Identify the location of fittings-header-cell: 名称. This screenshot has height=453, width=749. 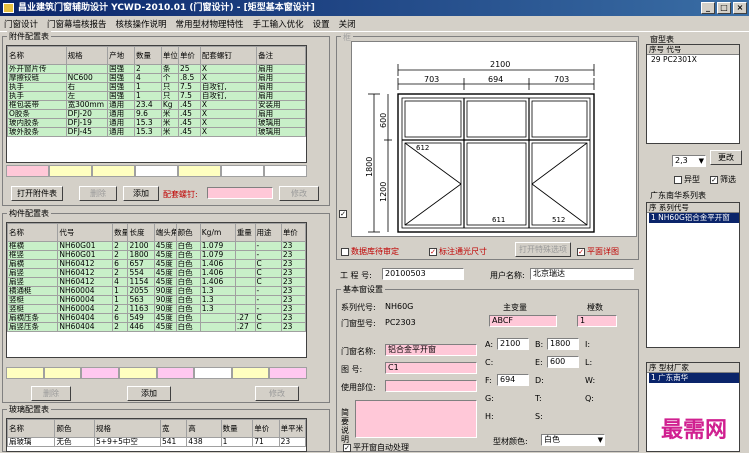
(37, 55).